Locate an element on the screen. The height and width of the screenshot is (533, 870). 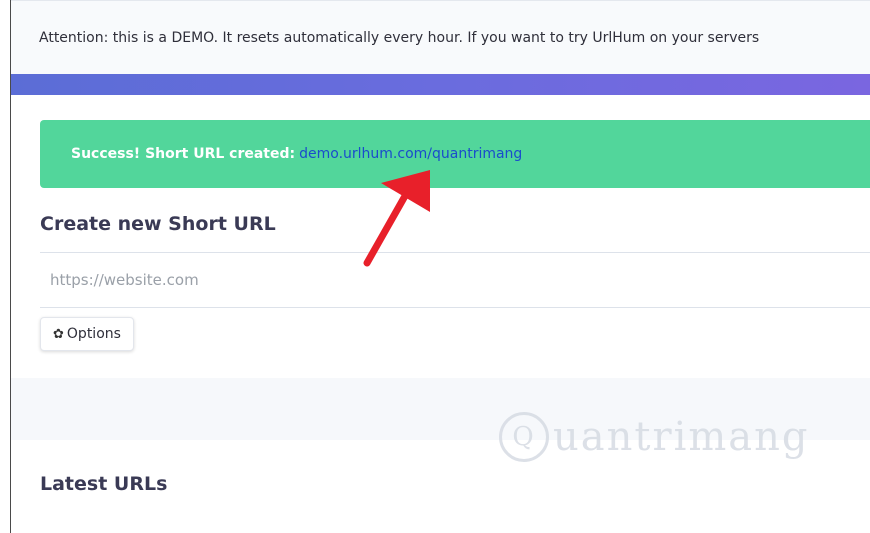
red-arrow-annotation is located at coordinates (396, 218).